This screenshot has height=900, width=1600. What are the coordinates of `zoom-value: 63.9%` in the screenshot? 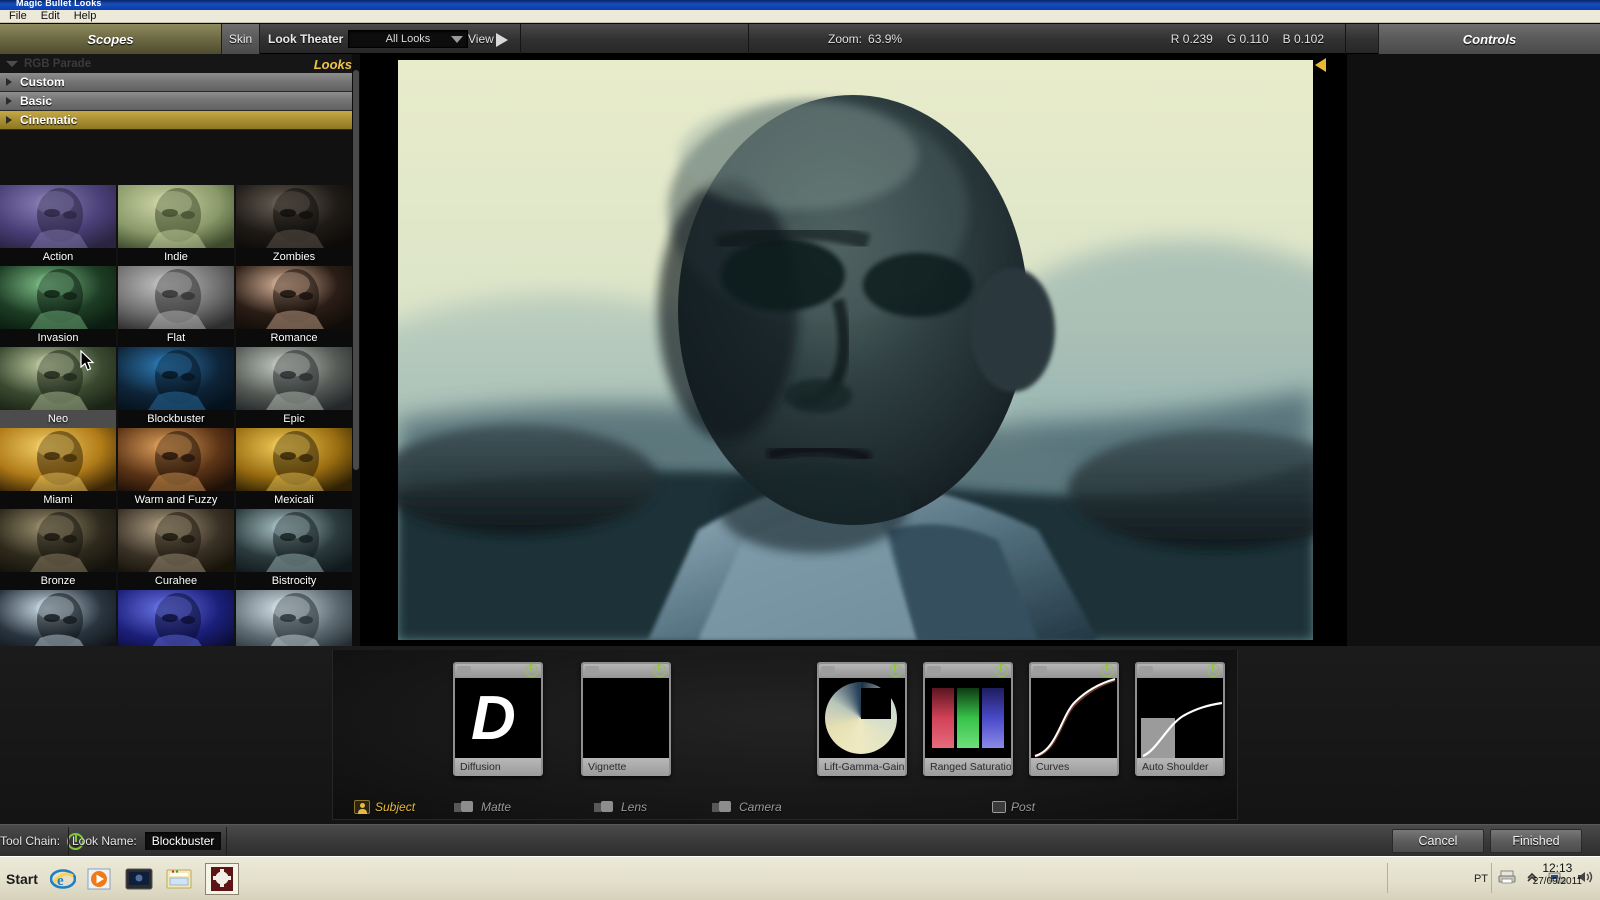 It's located at (885, 39).